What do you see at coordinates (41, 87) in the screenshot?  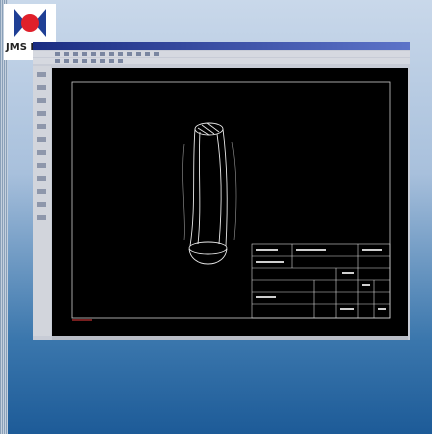 I see `sketch-icon` at bounding box center [41, 87].